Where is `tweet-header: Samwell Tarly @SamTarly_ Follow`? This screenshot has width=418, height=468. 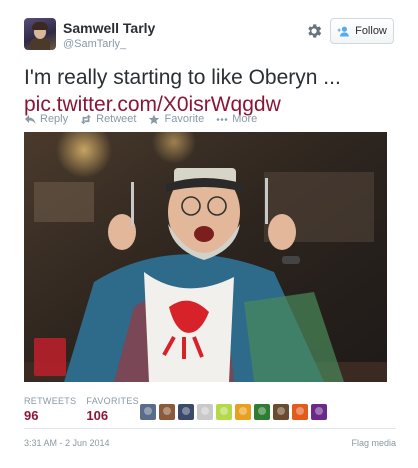
tweet-header: Samwell Tarly @SamTarly_ Follow is located at coordinates (210, 38).